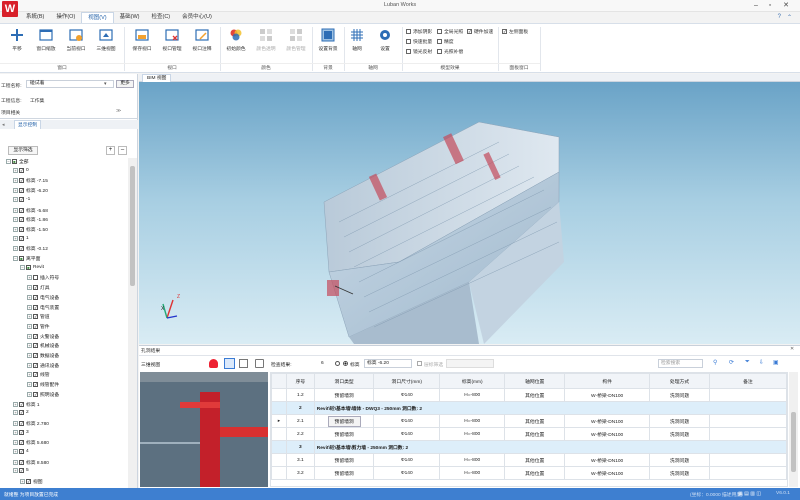  I want to click on more-button: 更多, so click(125, 84).